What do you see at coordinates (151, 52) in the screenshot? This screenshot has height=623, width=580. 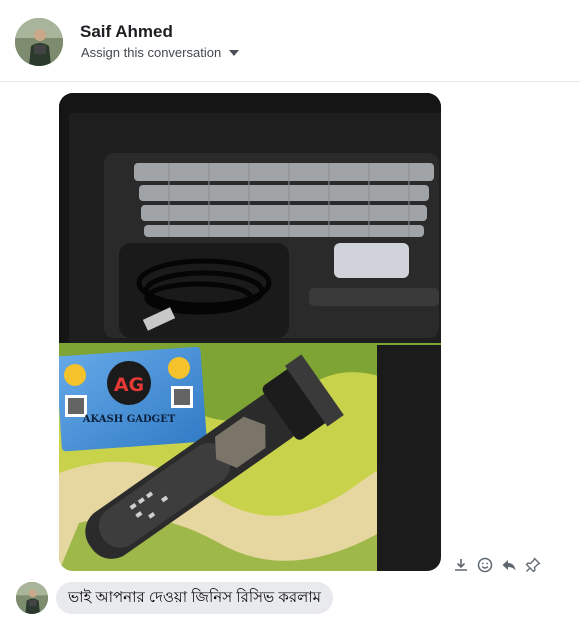 I see `assign-label: Assign this conversation` at bounding box center [151, 52].